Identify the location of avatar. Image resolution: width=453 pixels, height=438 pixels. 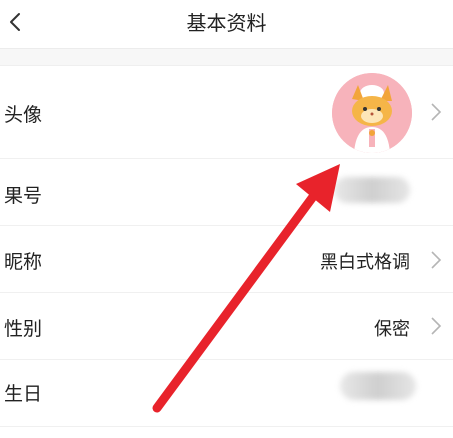
(372, 113).